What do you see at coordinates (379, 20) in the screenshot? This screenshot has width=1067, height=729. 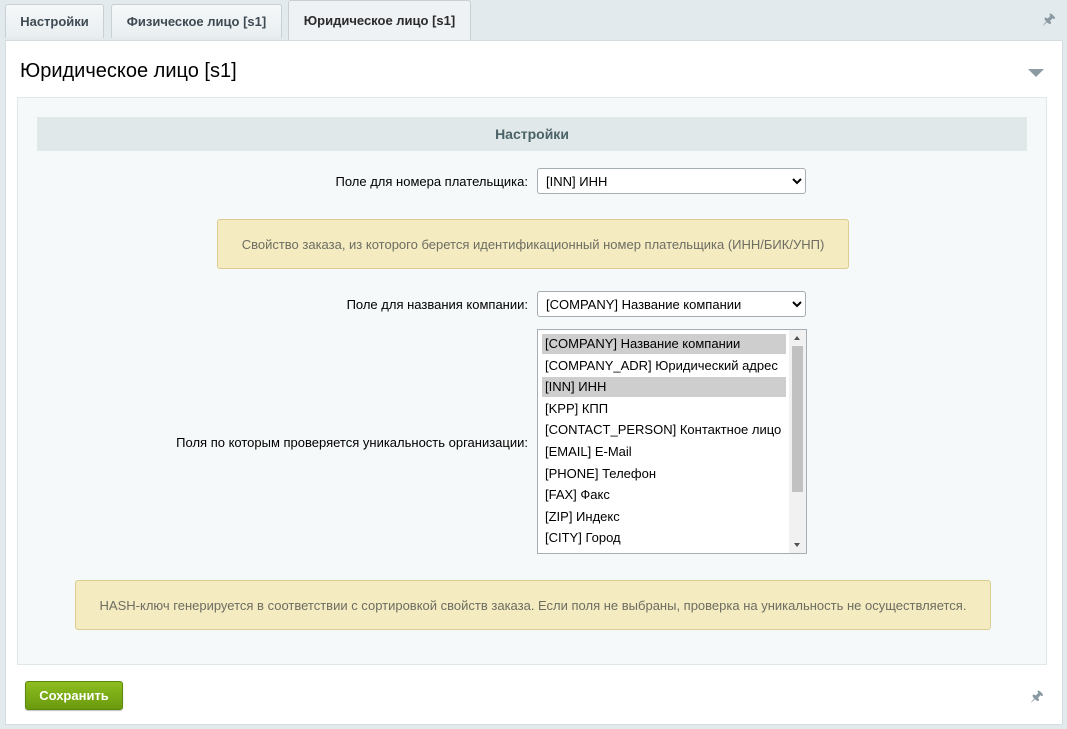 I see `tab-legal-entity: Юридическое лицо [s1]` at bounding box center [379, 20].